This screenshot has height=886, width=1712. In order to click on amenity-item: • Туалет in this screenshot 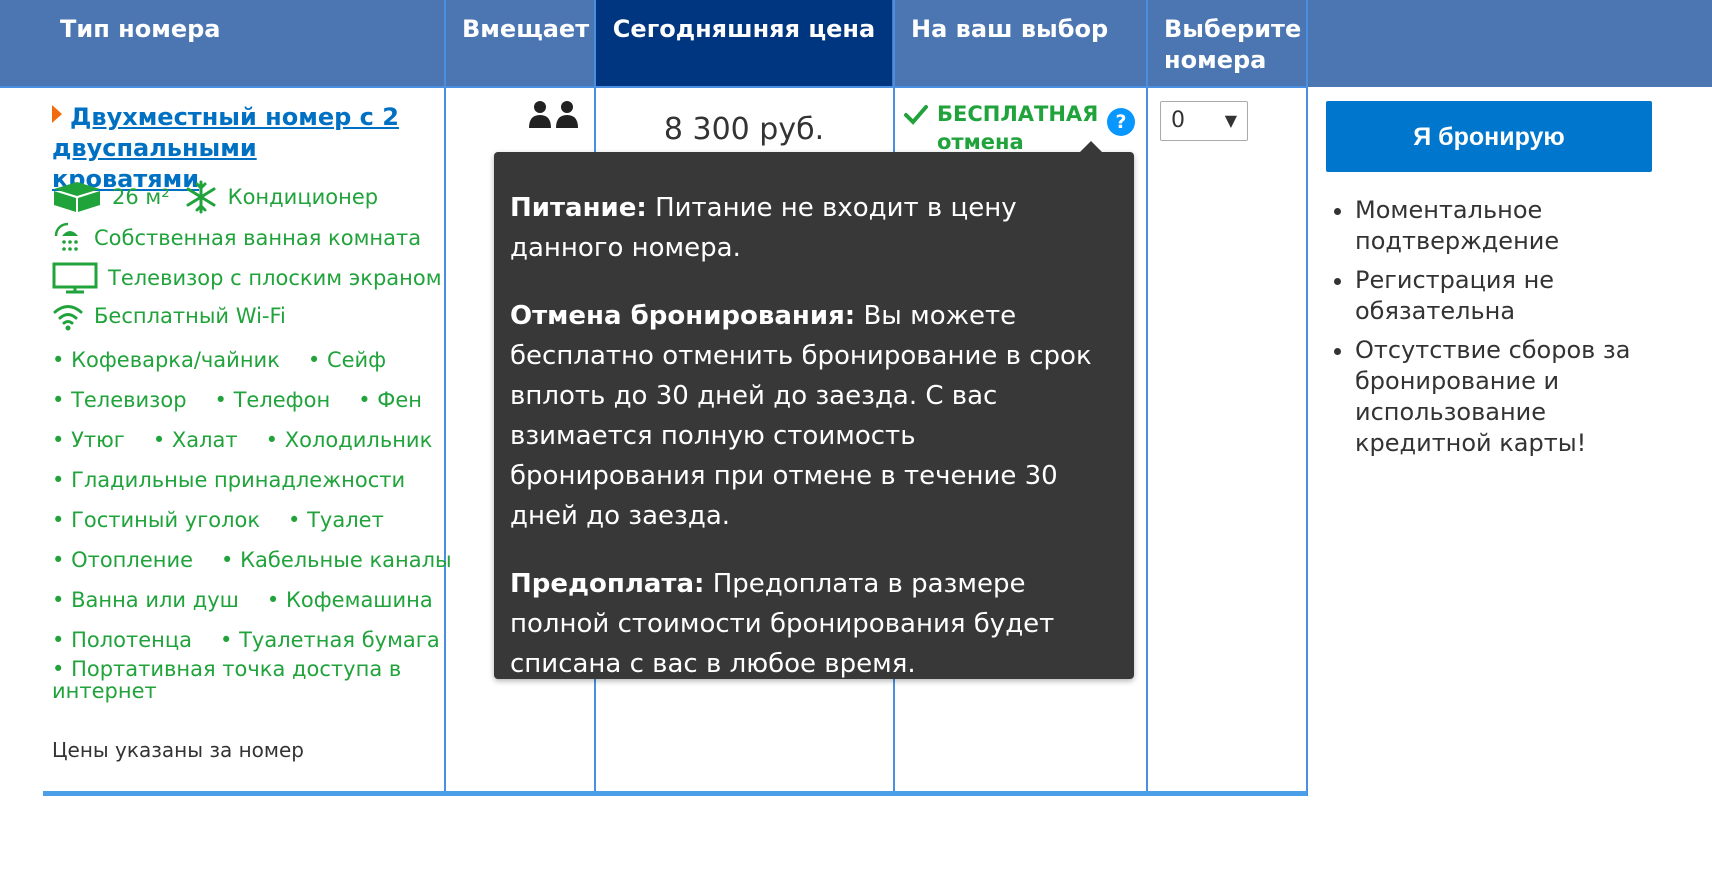, I will do `click(336, 520)`.